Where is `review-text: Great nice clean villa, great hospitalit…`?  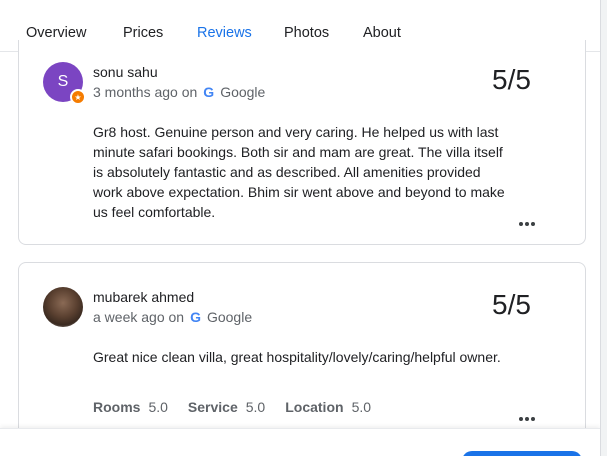
review-text: Great nice clean villa, great hospitalit… is located at coordinates (297, 357).